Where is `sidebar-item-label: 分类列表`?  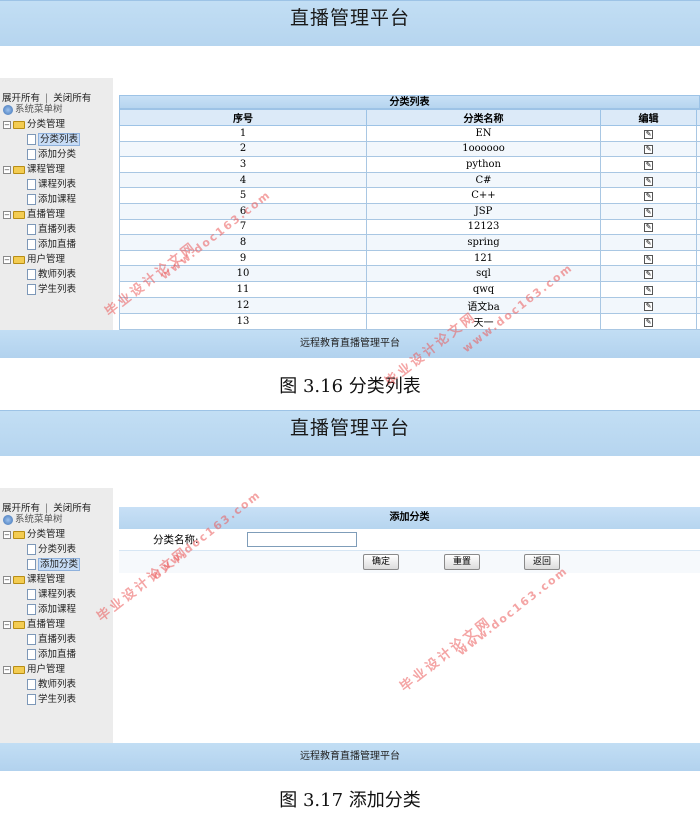
sidebar-item-label: 分类列表 is located at coordinates (59, 139).